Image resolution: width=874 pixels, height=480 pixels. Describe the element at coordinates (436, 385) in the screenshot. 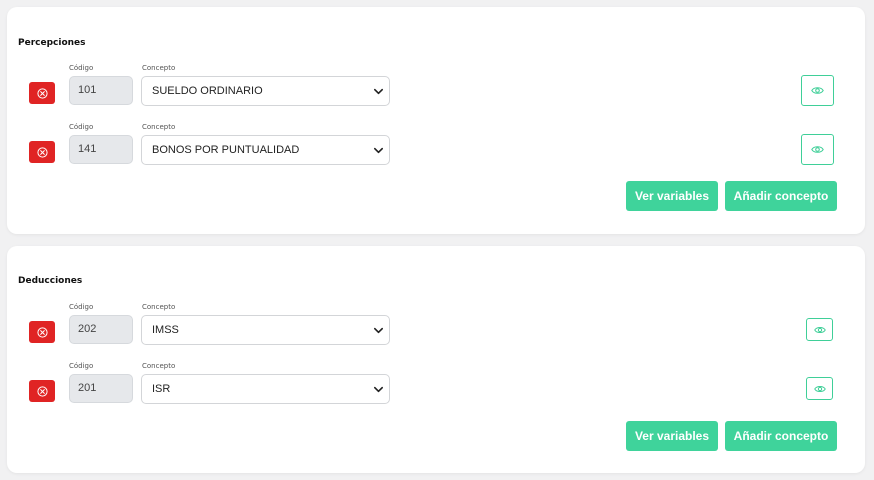

I see `concept-row: Código Concepto 201 ISR` at that location.